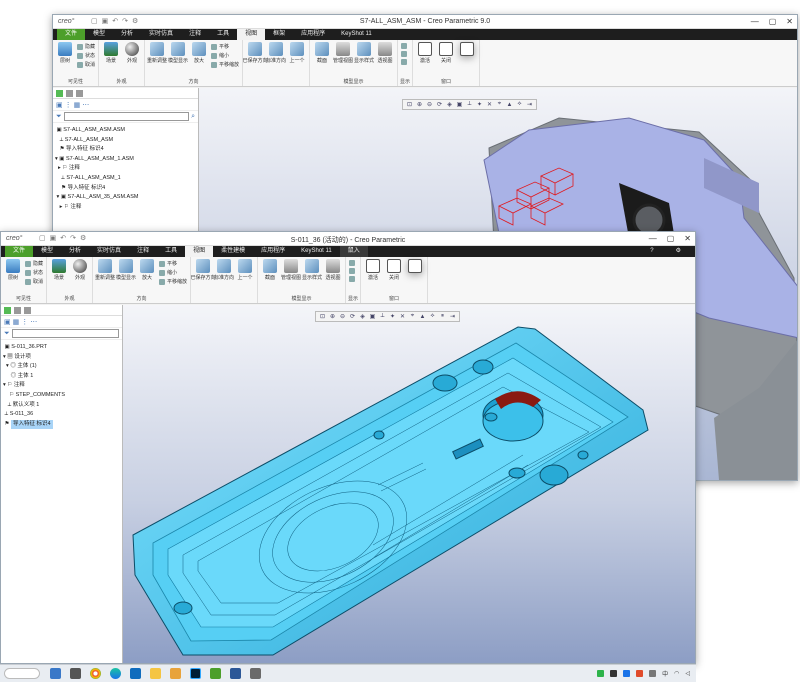  I want to click on tab-flexible-modeling: 柔性建模, so click(233, 251).